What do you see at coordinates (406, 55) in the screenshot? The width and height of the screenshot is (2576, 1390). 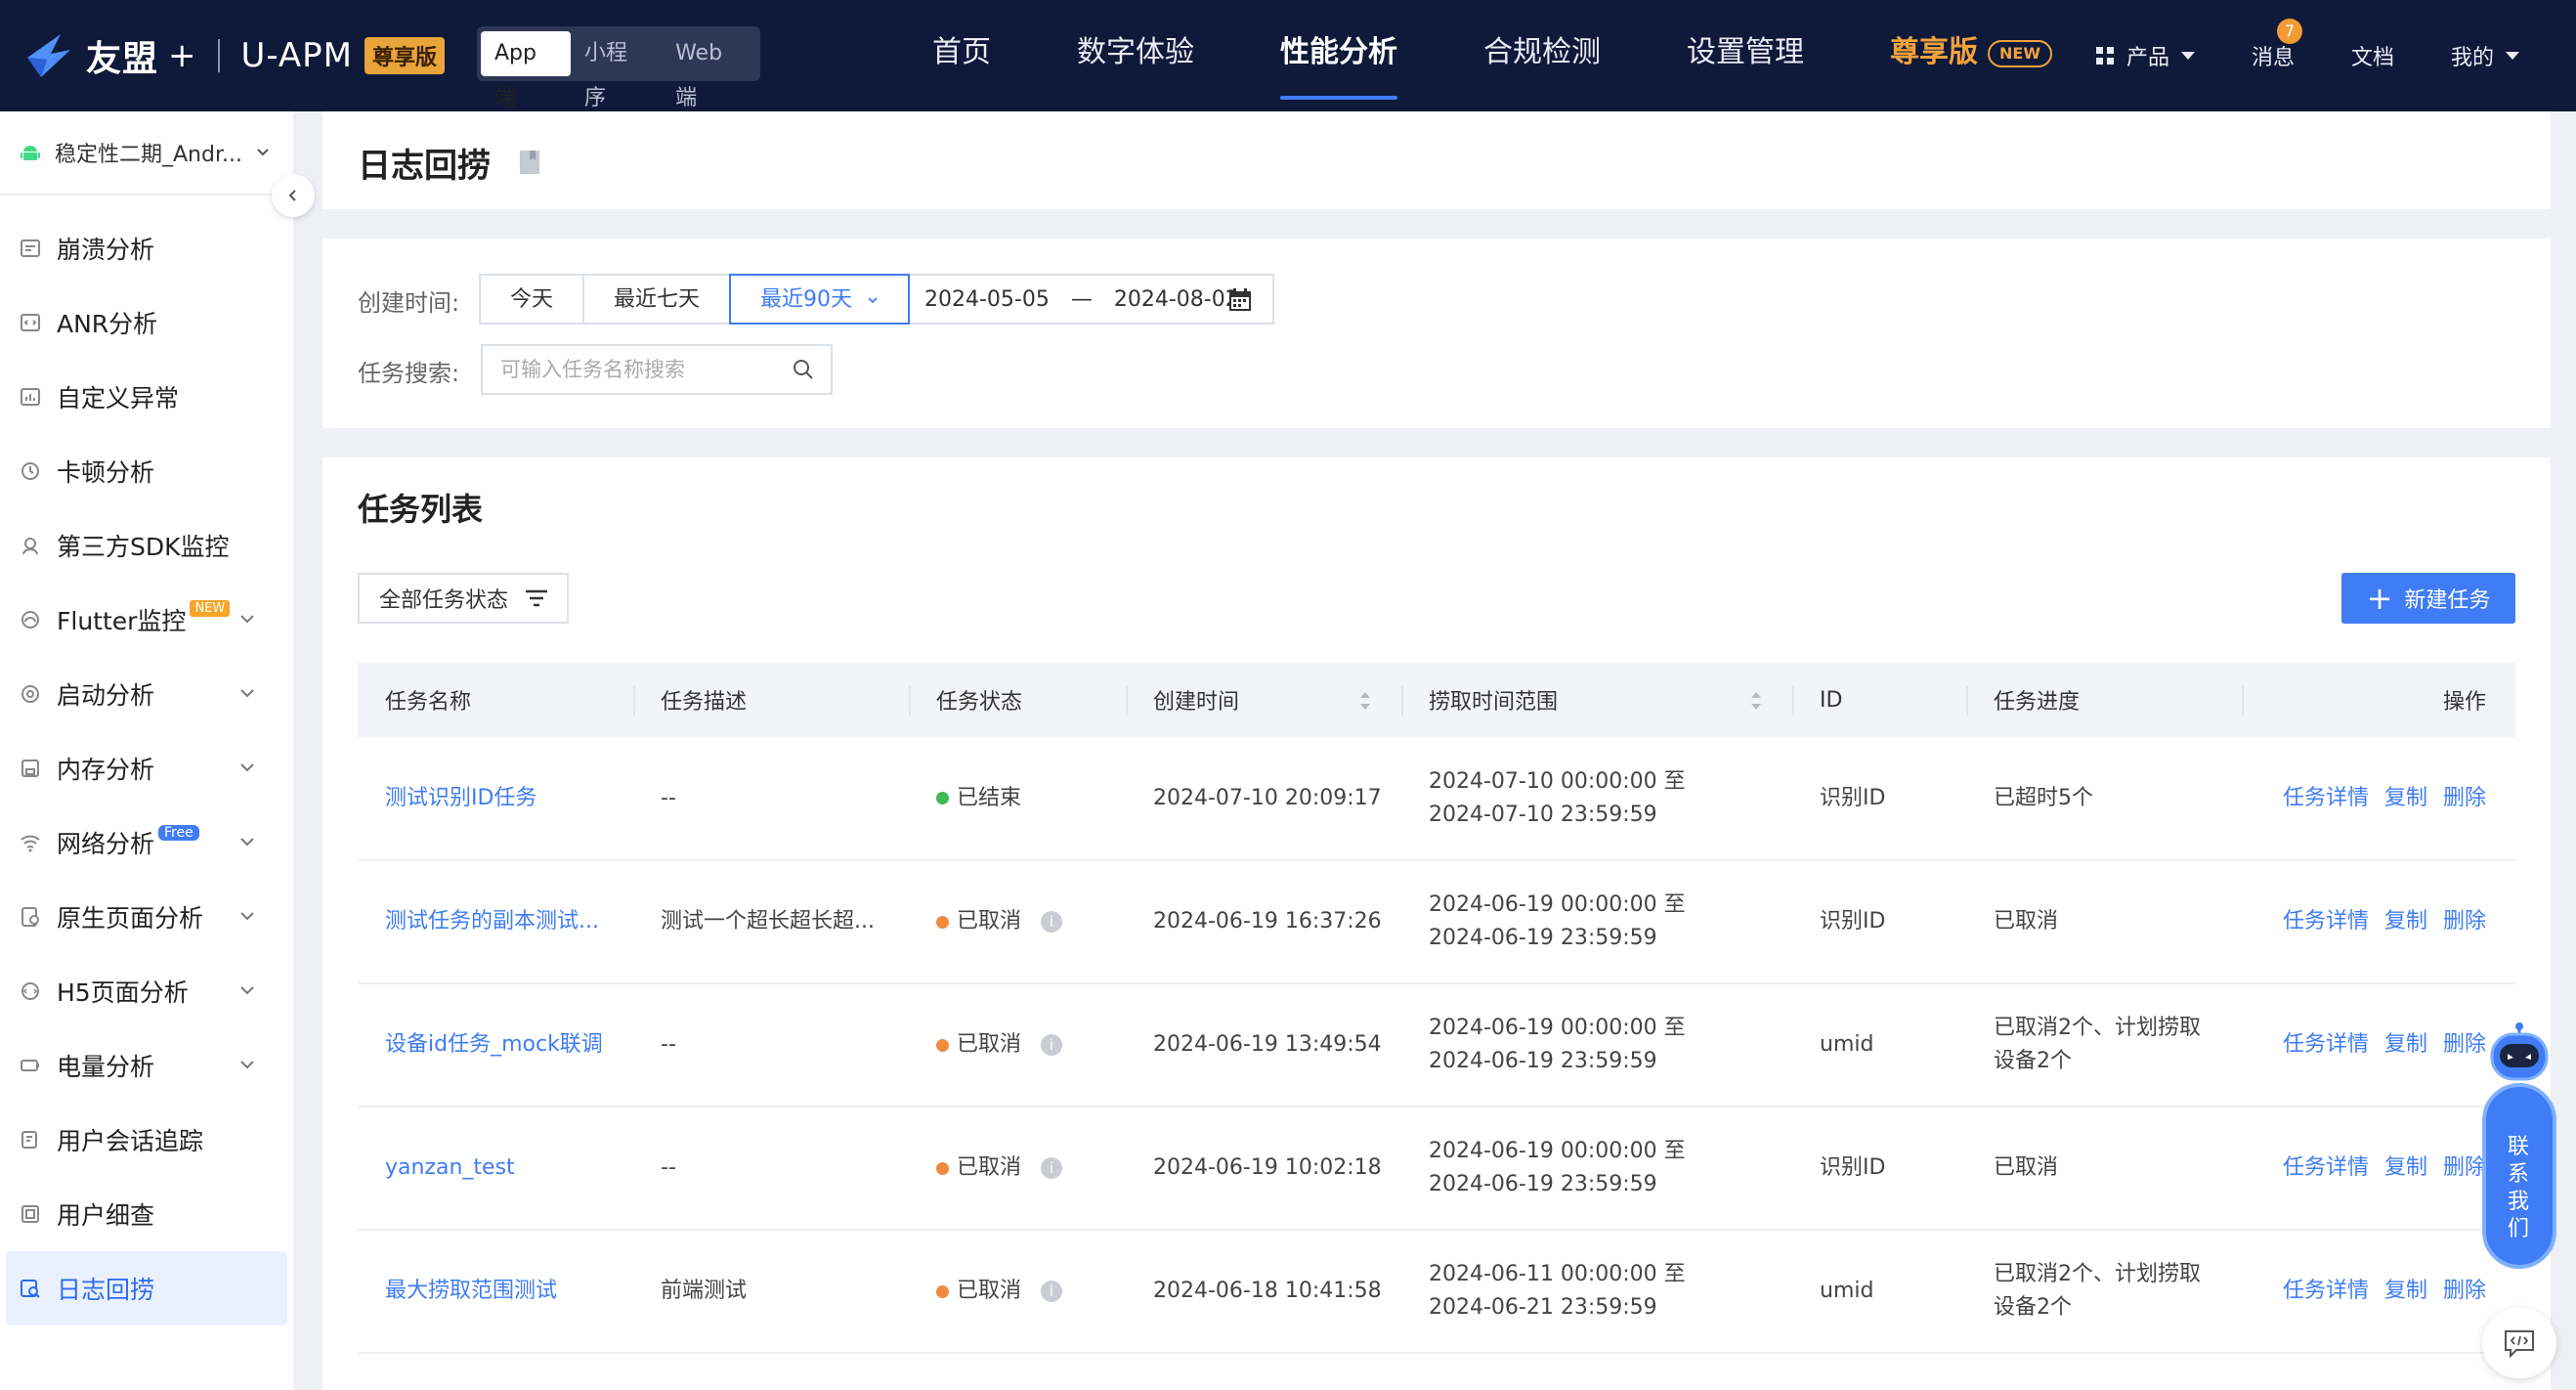 I see `premium-badge: 尊享版` at bounding box center [406, 55].